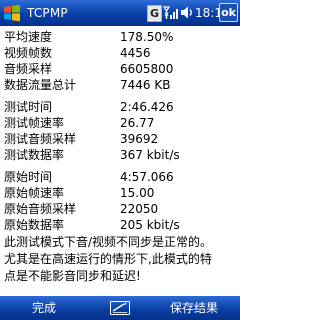 This screenshot has width=320, height=320. I want to click on stat-label: 测试帧速率, so click(34, 123).